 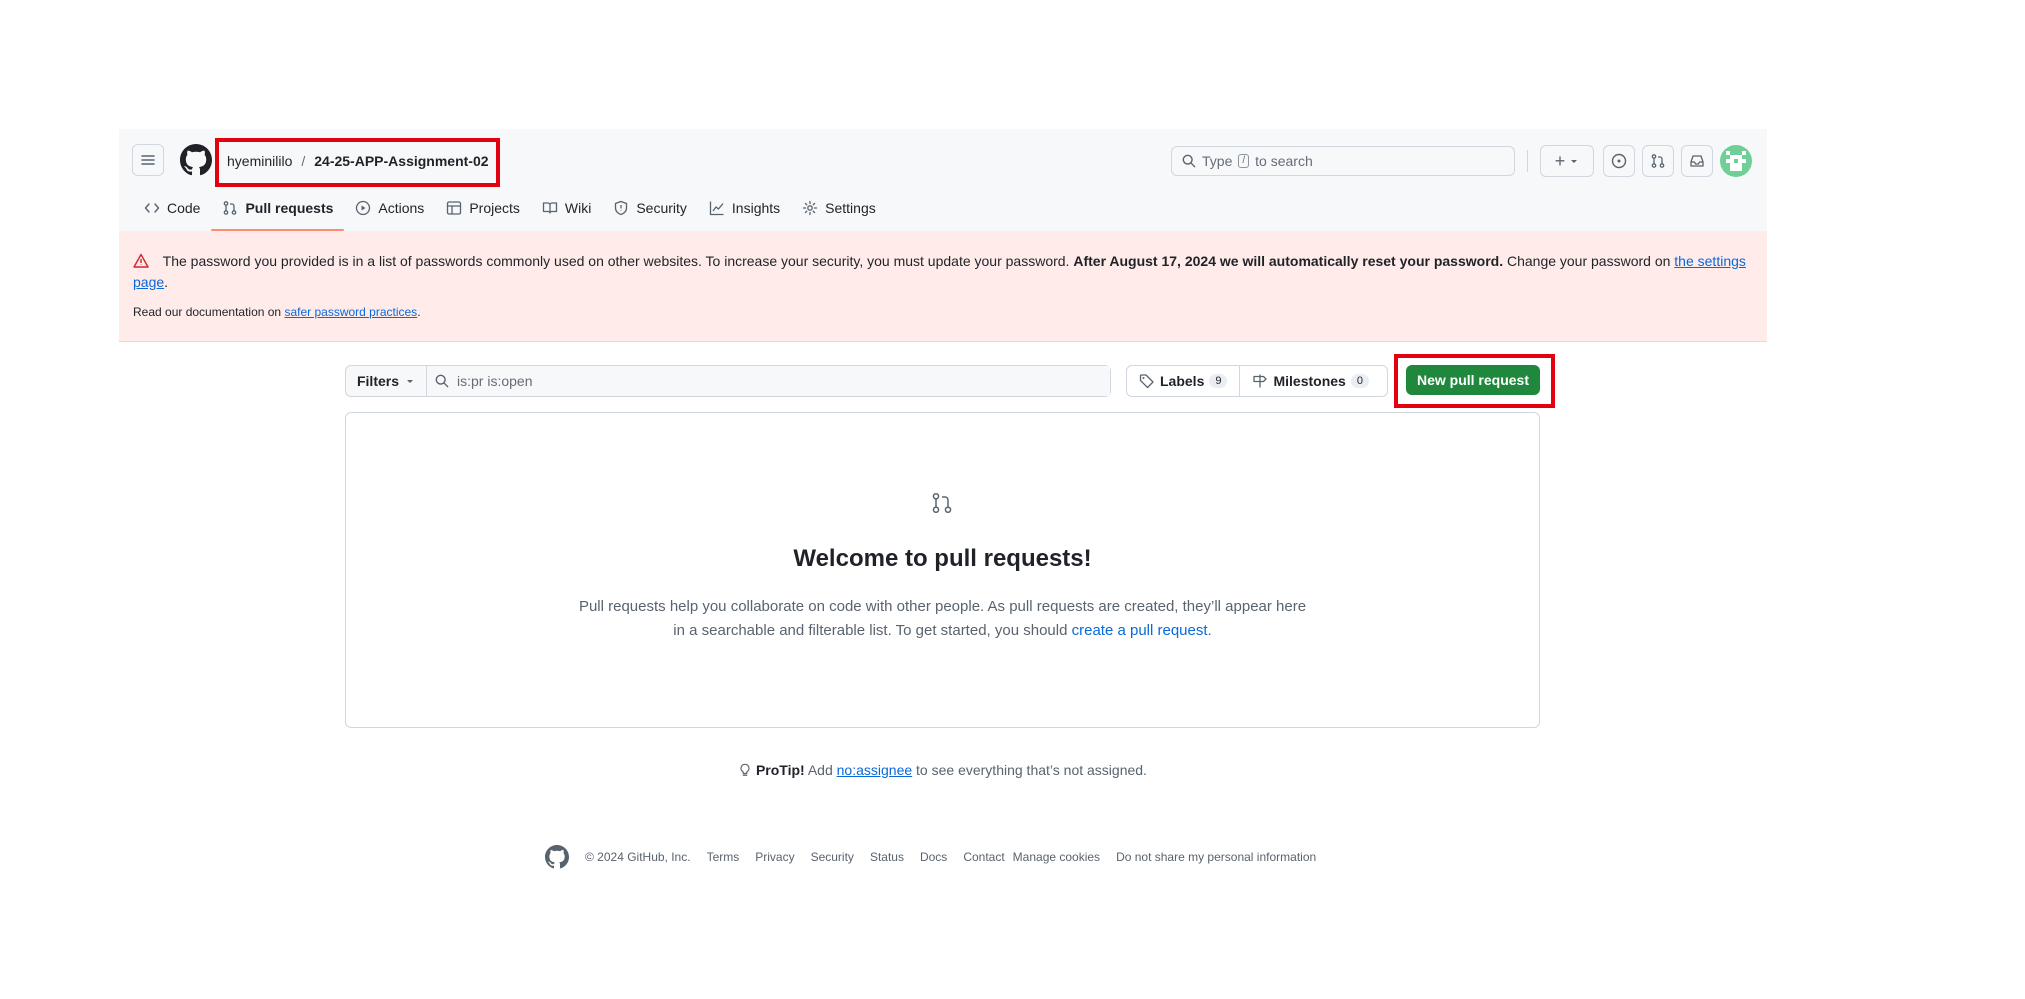 I want to click on tab-label: Insights, so click(x=756, y=208).